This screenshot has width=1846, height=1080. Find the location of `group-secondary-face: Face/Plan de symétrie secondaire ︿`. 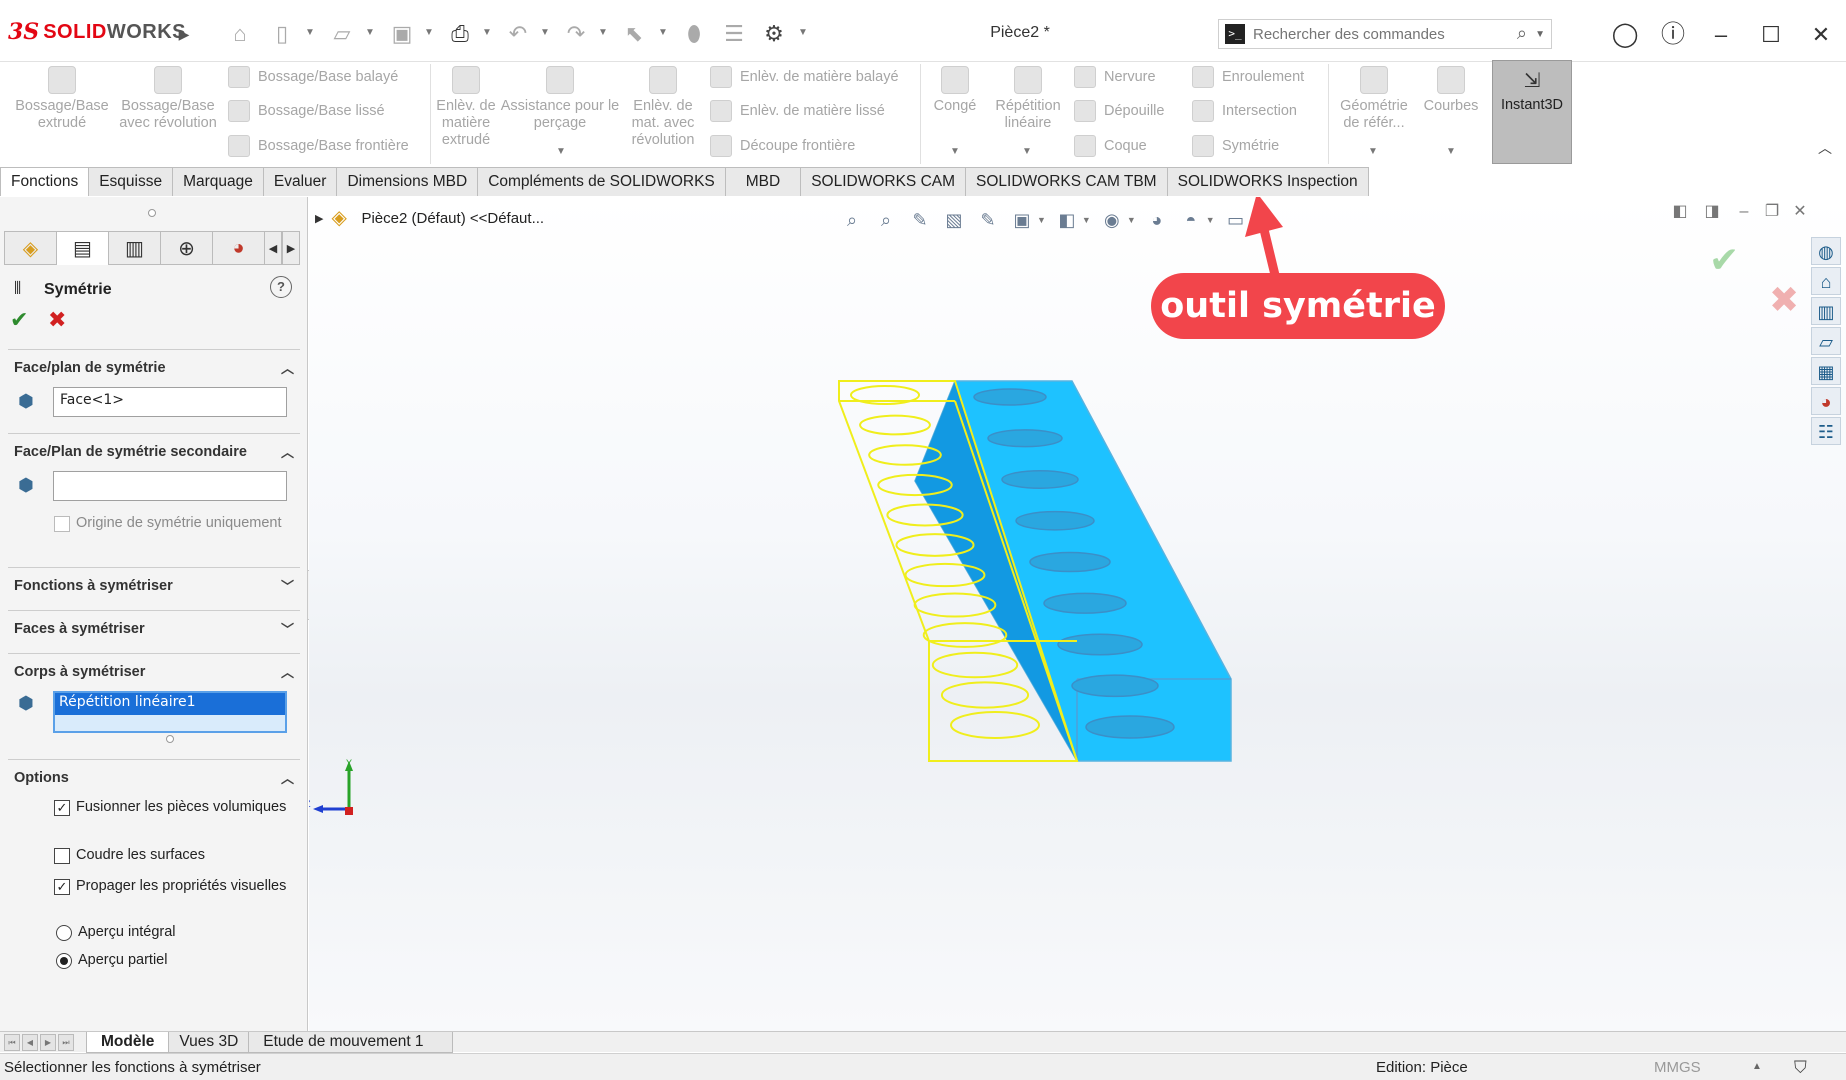

group-secondary-face: Face/Plan de symétrie secondaire ︿ is located at coordinates (154, 449).